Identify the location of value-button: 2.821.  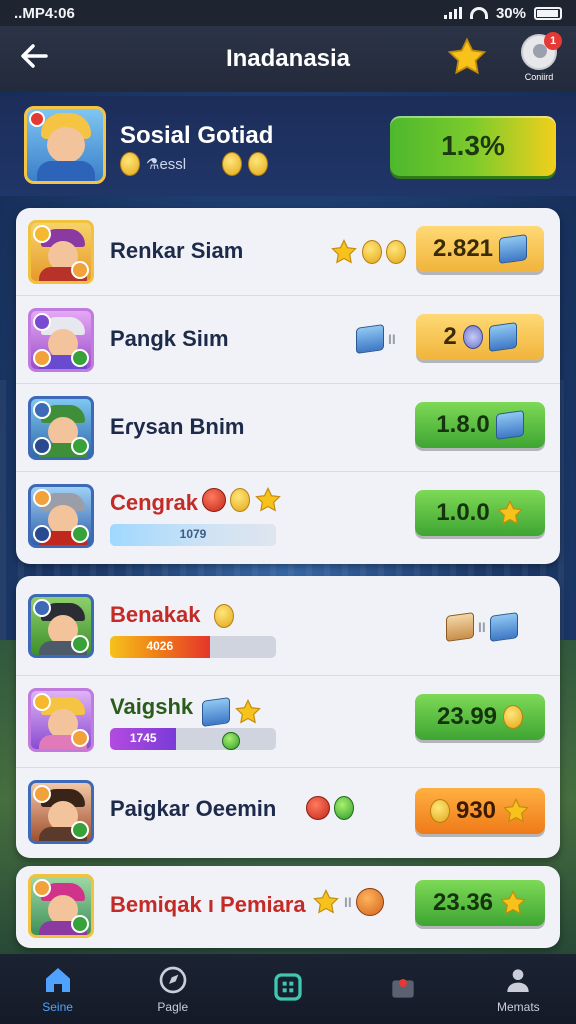
(480, 249).